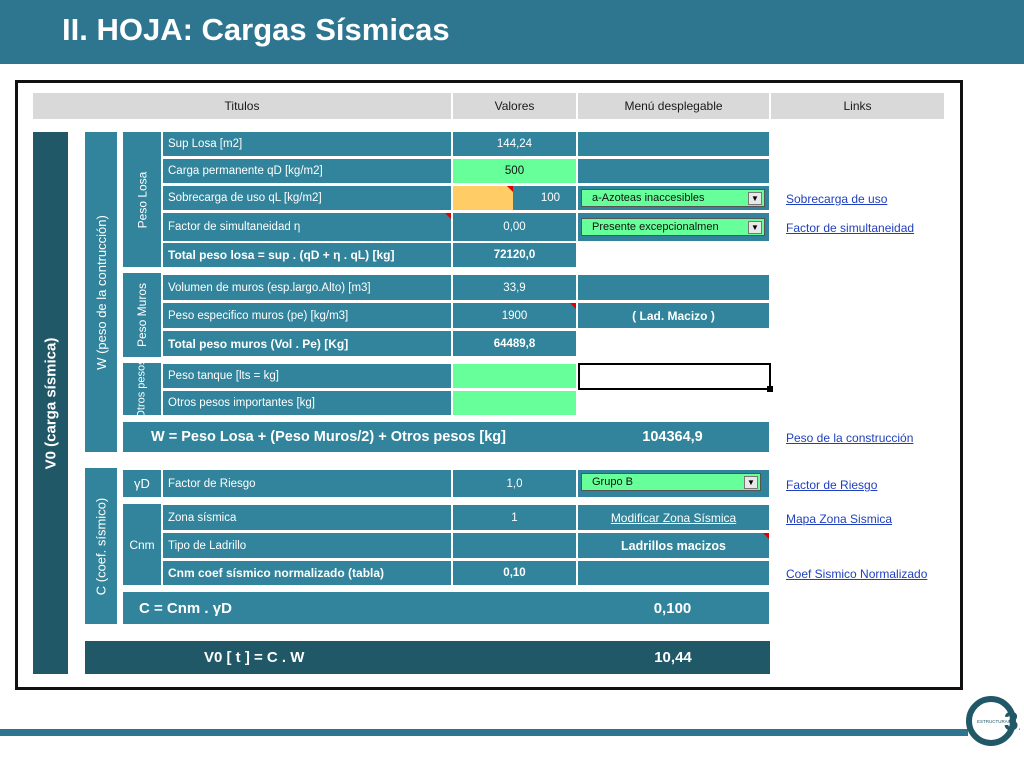 Image resolution: width=1024 pixels, height=768 pixels. What do you see at coordinates (673, 545) in the screenshot?
I see `tipo-ladrillo-value: Ladrillos macizos` at bounding box center [673, 545].